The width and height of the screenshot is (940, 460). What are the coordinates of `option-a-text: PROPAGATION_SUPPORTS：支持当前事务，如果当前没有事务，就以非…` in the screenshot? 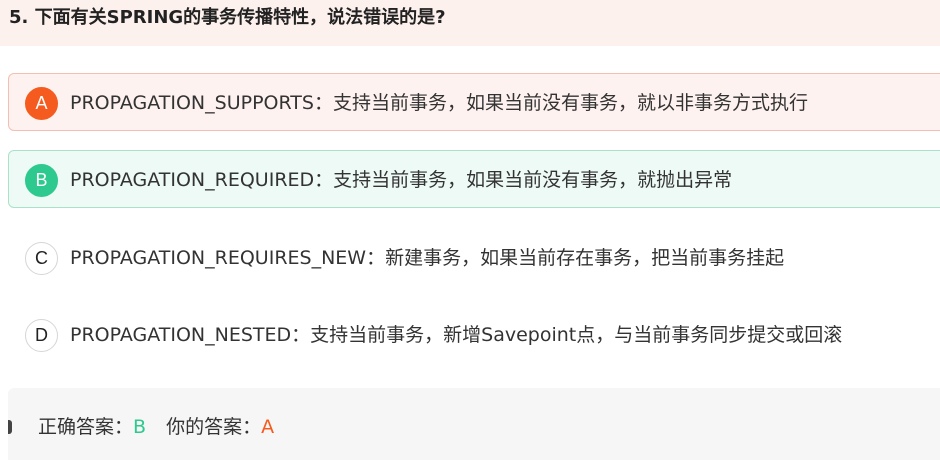 It's located at (439, 103).